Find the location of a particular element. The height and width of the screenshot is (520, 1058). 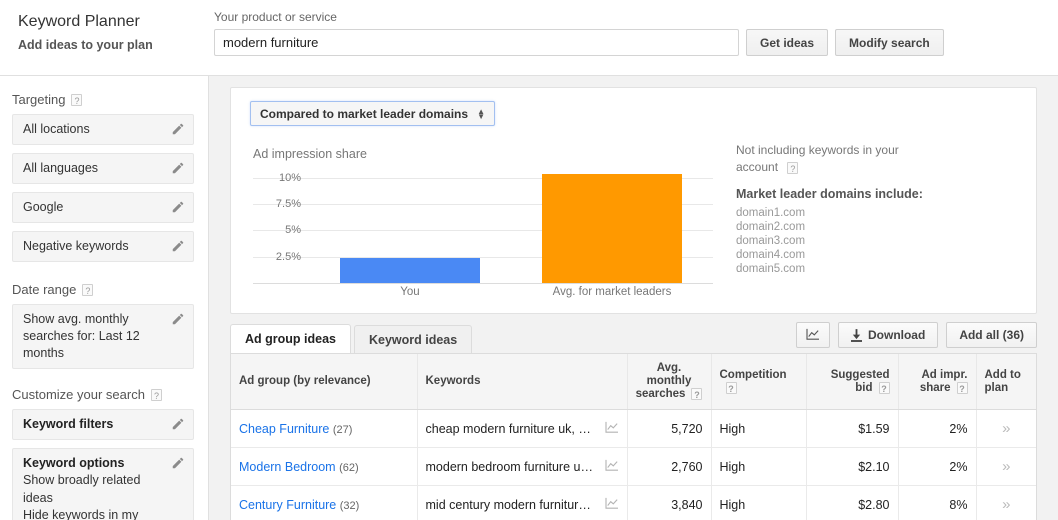

chart-x-tick-label: Avg. for market leaders is located at coordinates (612, 292).